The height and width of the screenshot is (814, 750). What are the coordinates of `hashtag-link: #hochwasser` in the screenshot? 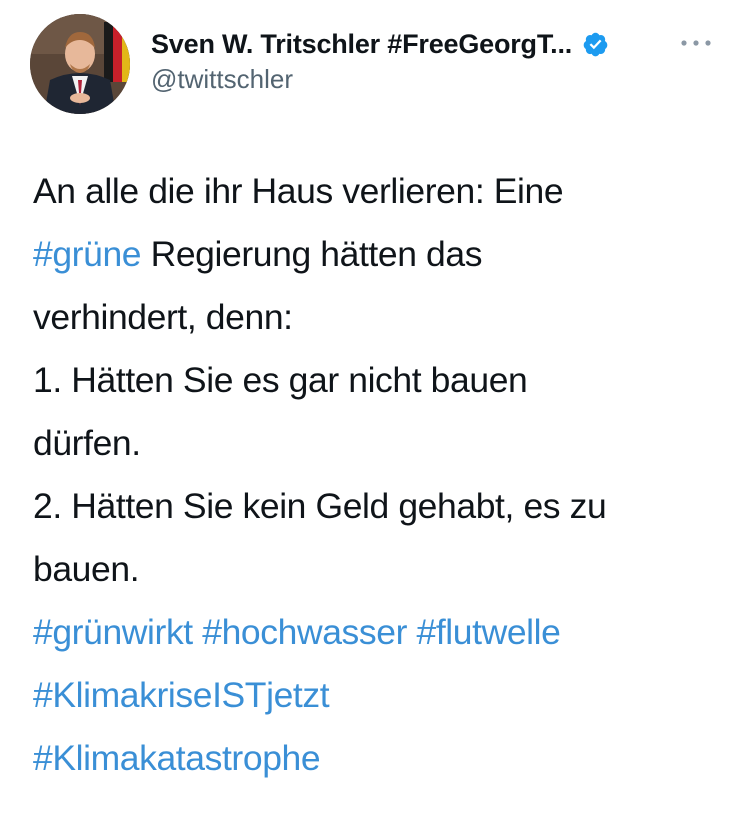 It's located at (304, 632).